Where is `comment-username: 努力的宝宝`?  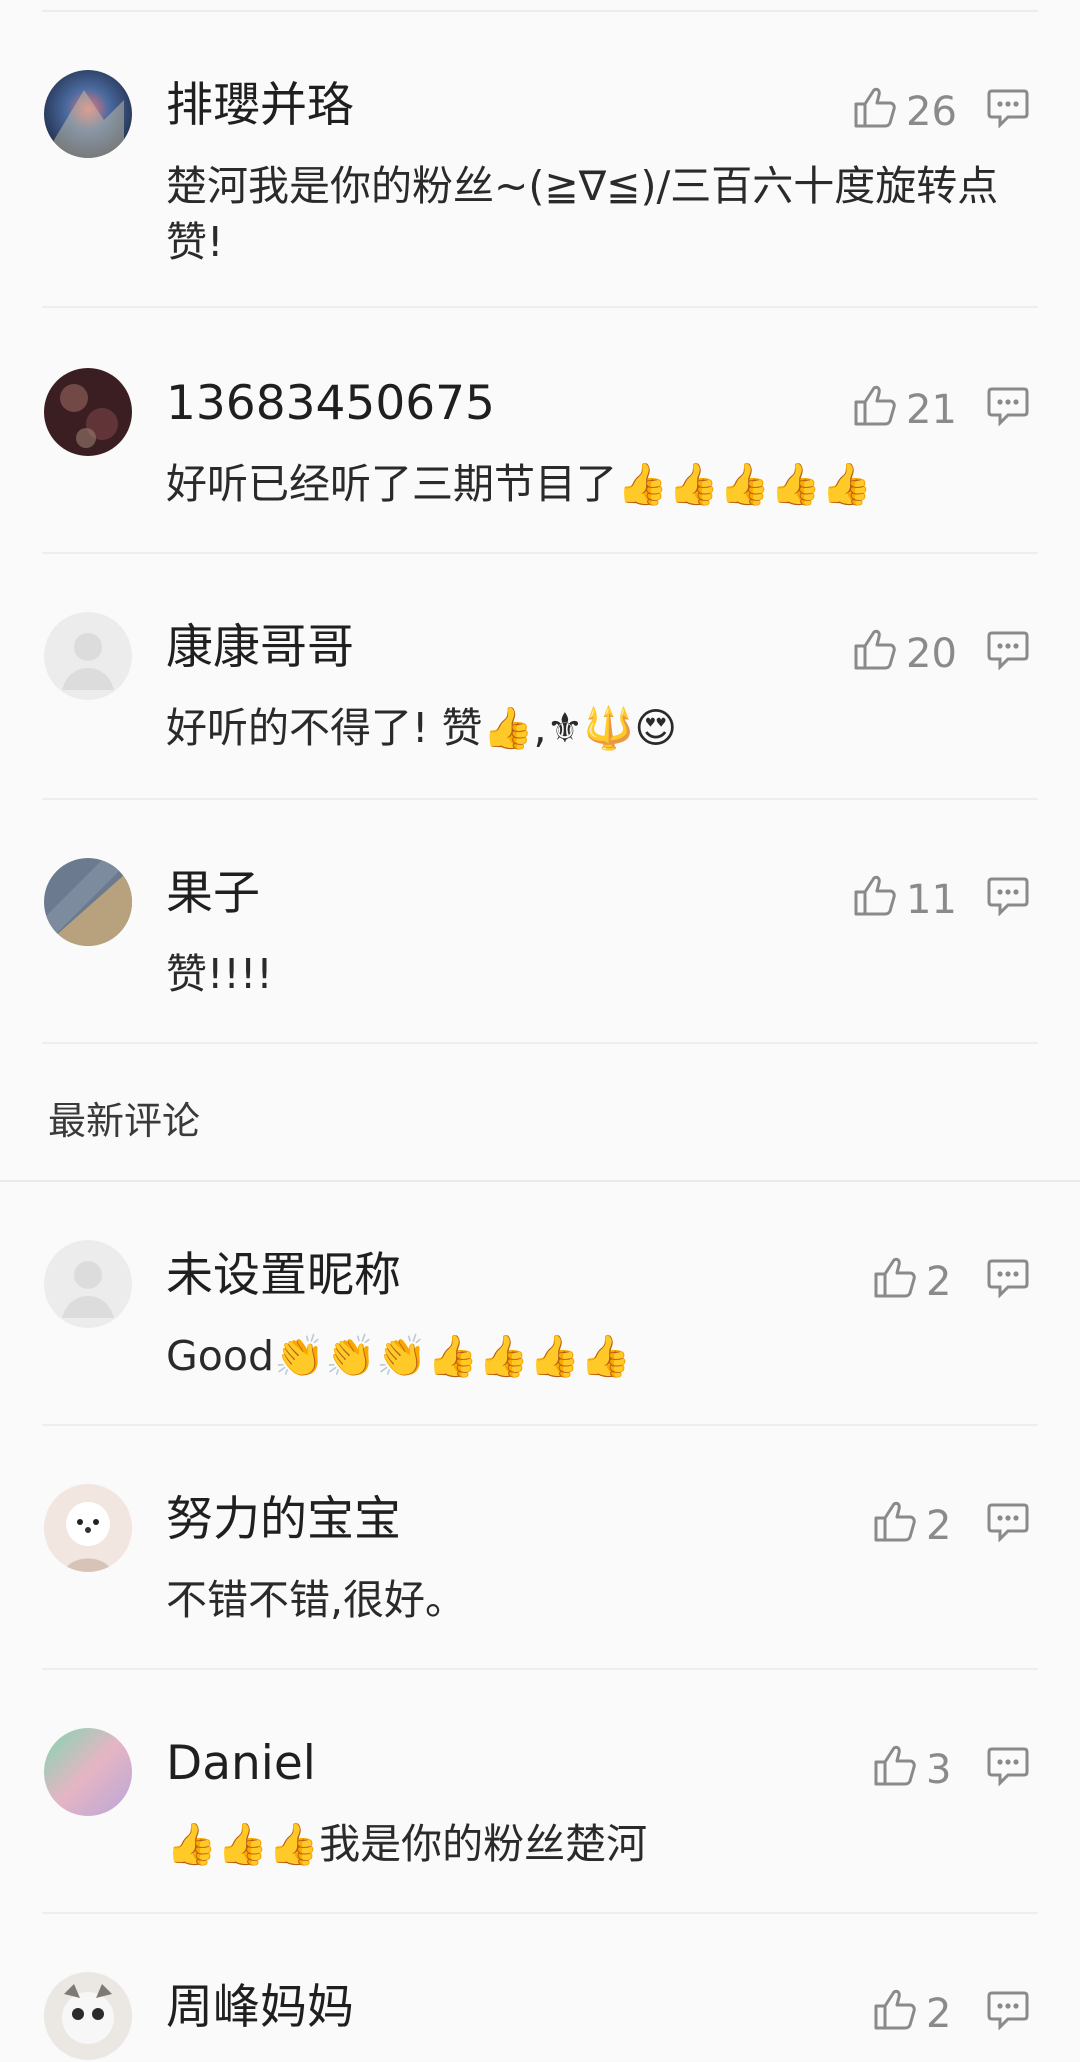
comment-username: 努力的宝宝 is located at coordinates (283, 1520).